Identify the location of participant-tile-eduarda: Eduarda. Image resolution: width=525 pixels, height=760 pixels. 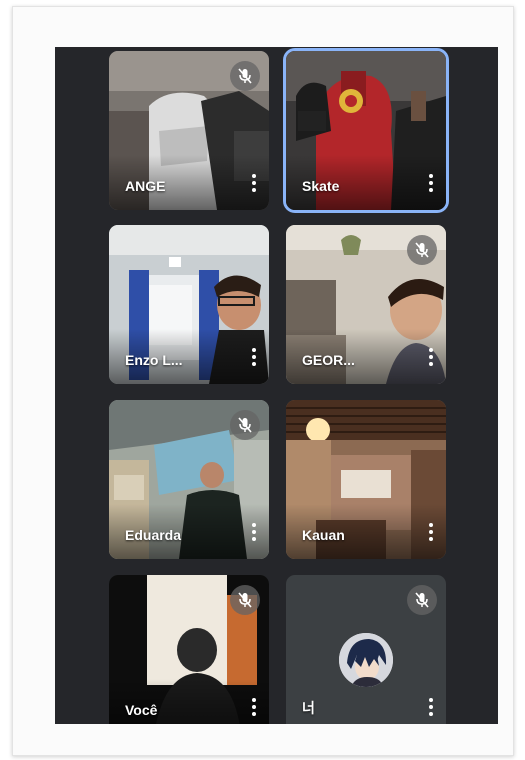
(189, 479).